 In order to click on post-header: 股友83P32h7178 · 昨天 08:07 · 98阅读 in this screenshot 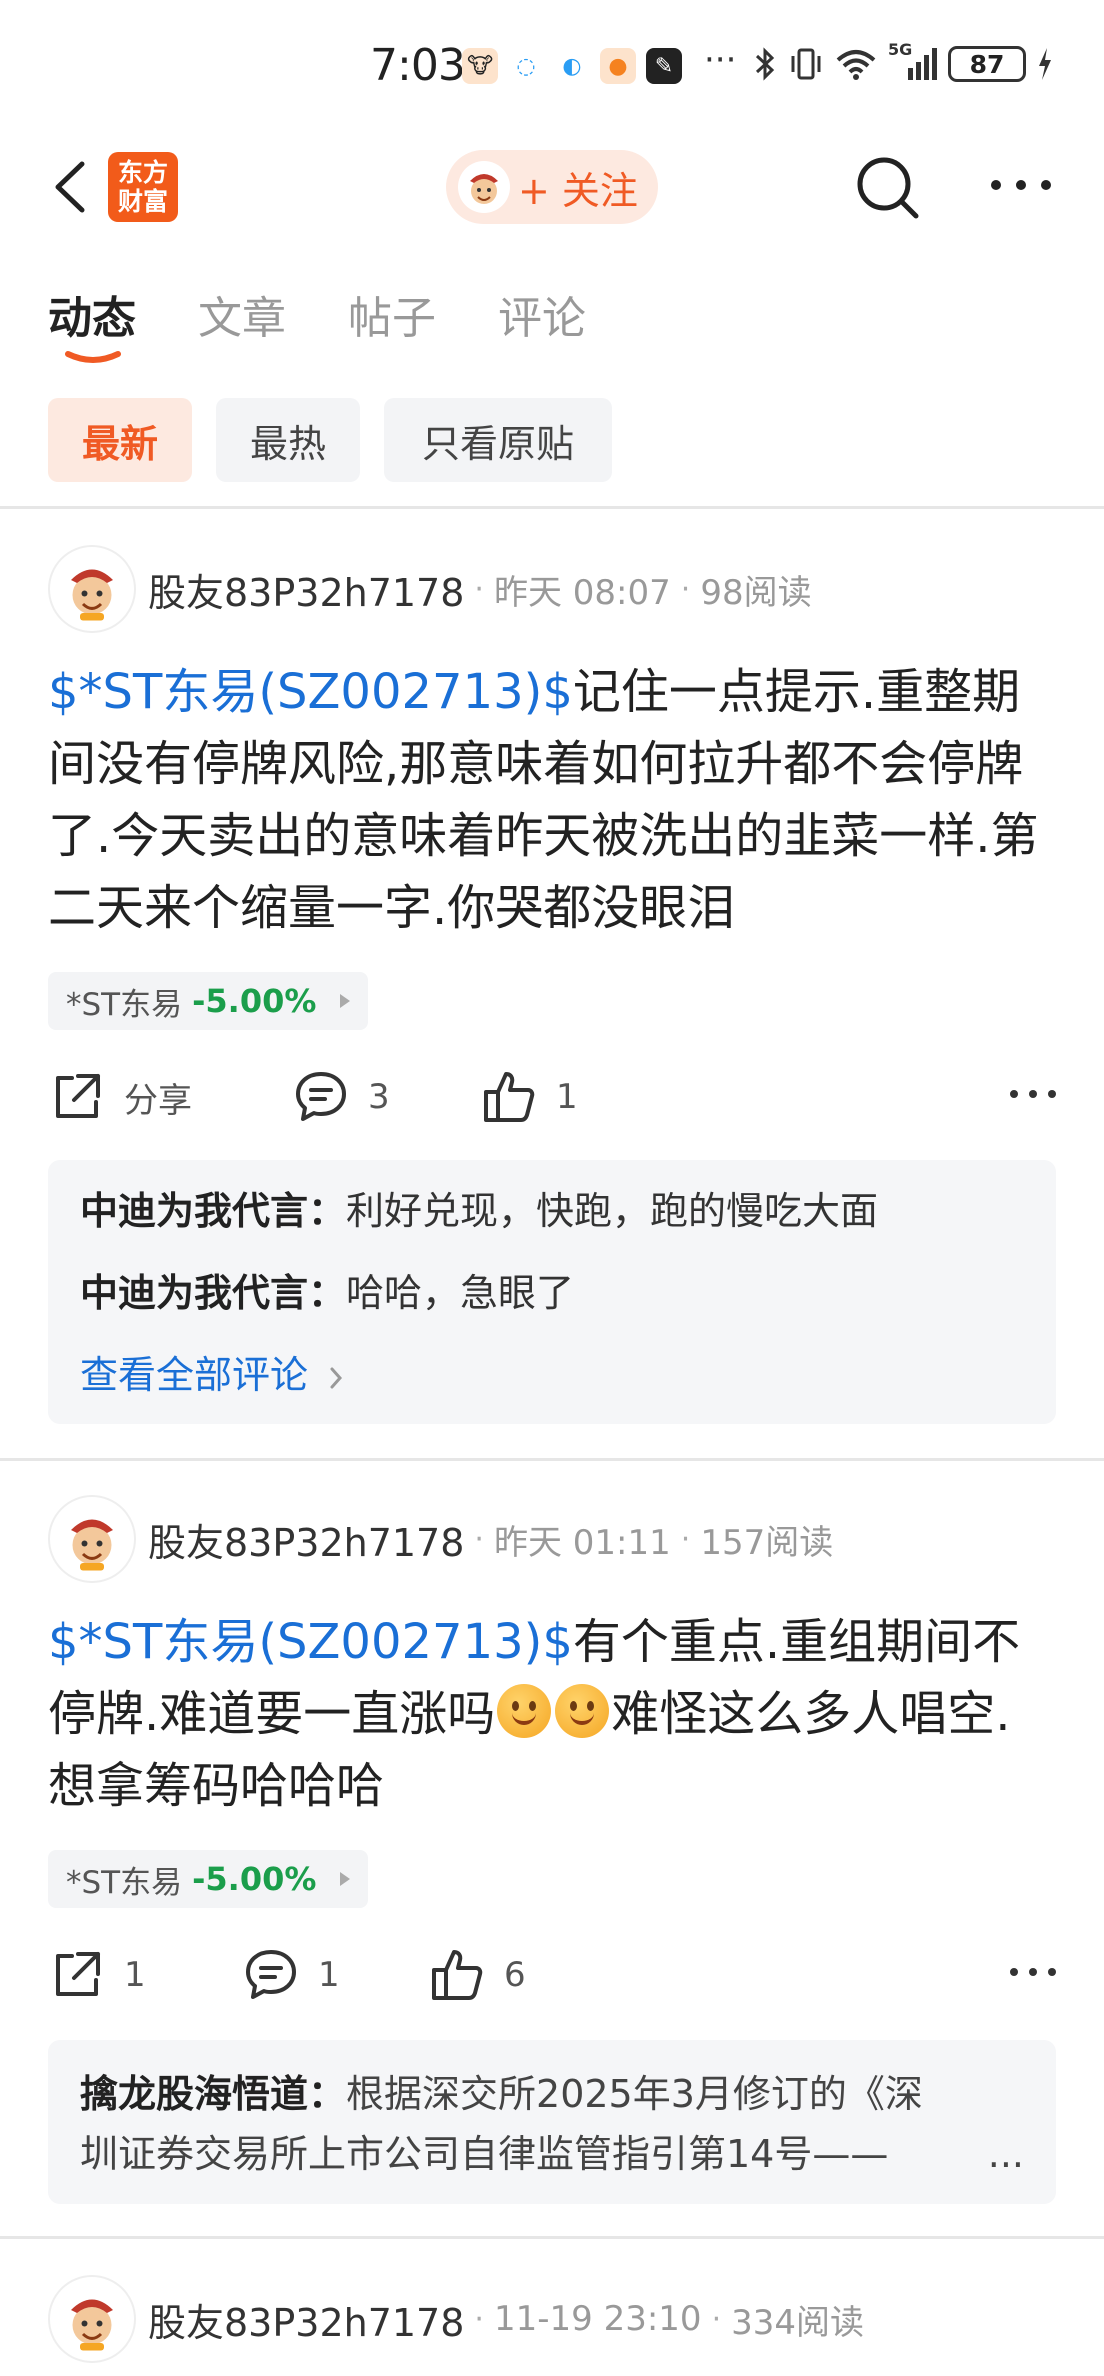, I will do `click(430, 589)`.